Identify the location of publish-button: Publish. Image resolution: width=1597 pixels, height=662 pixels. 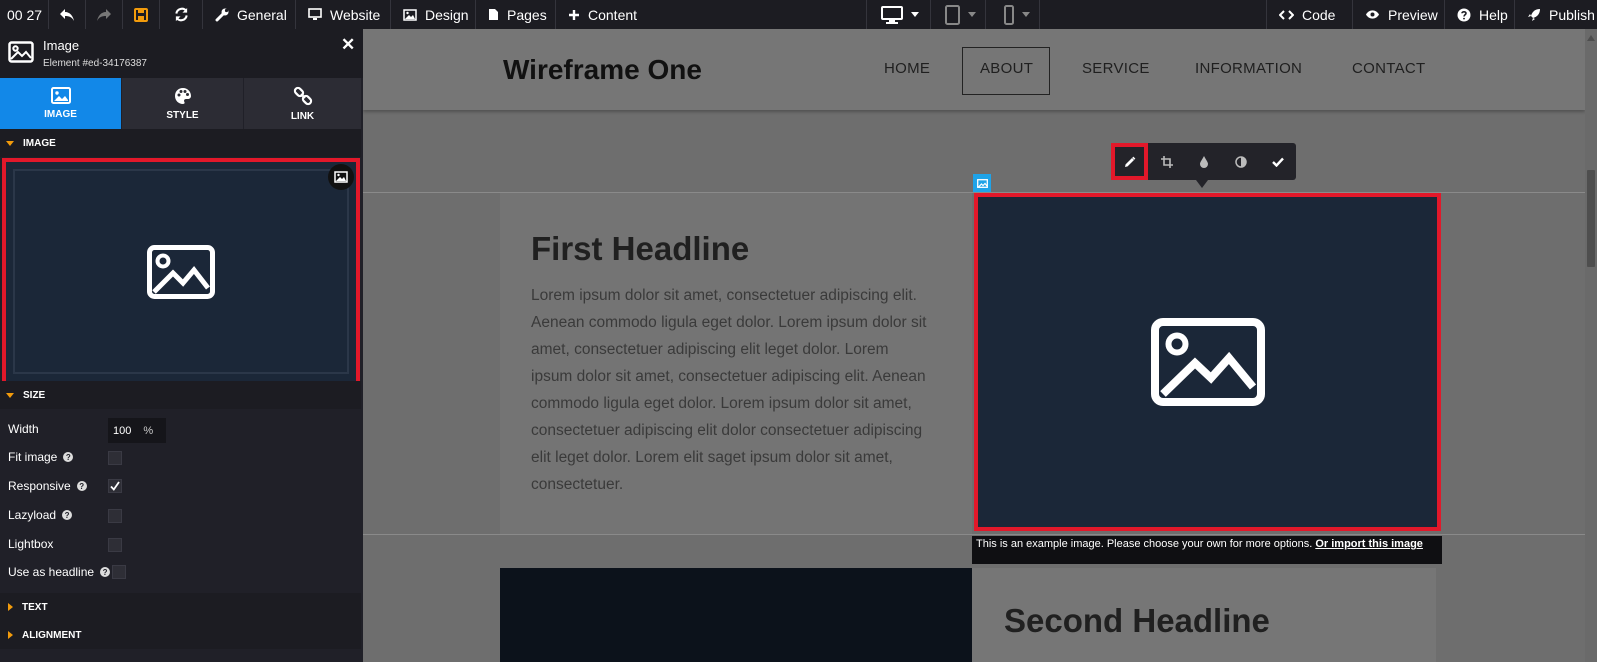
(1556, 14).